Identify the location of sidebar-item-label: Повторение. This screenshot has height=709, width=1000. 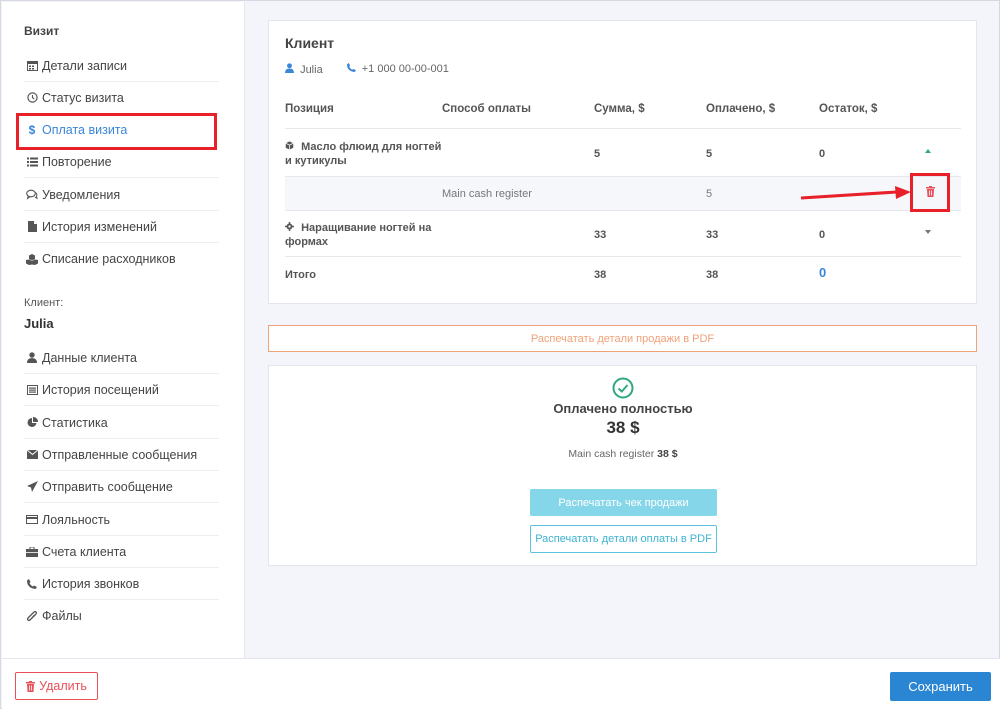
(77, 161).